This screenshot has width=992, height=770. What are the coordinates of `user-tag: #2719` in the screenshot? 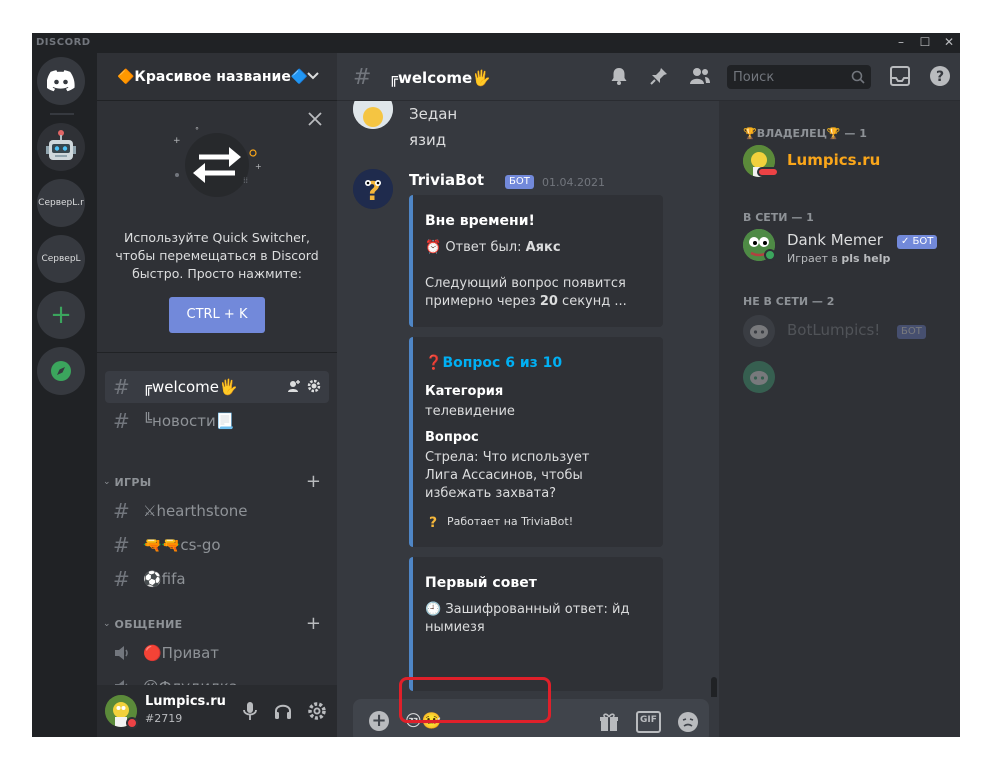 It's located at (164, 718).